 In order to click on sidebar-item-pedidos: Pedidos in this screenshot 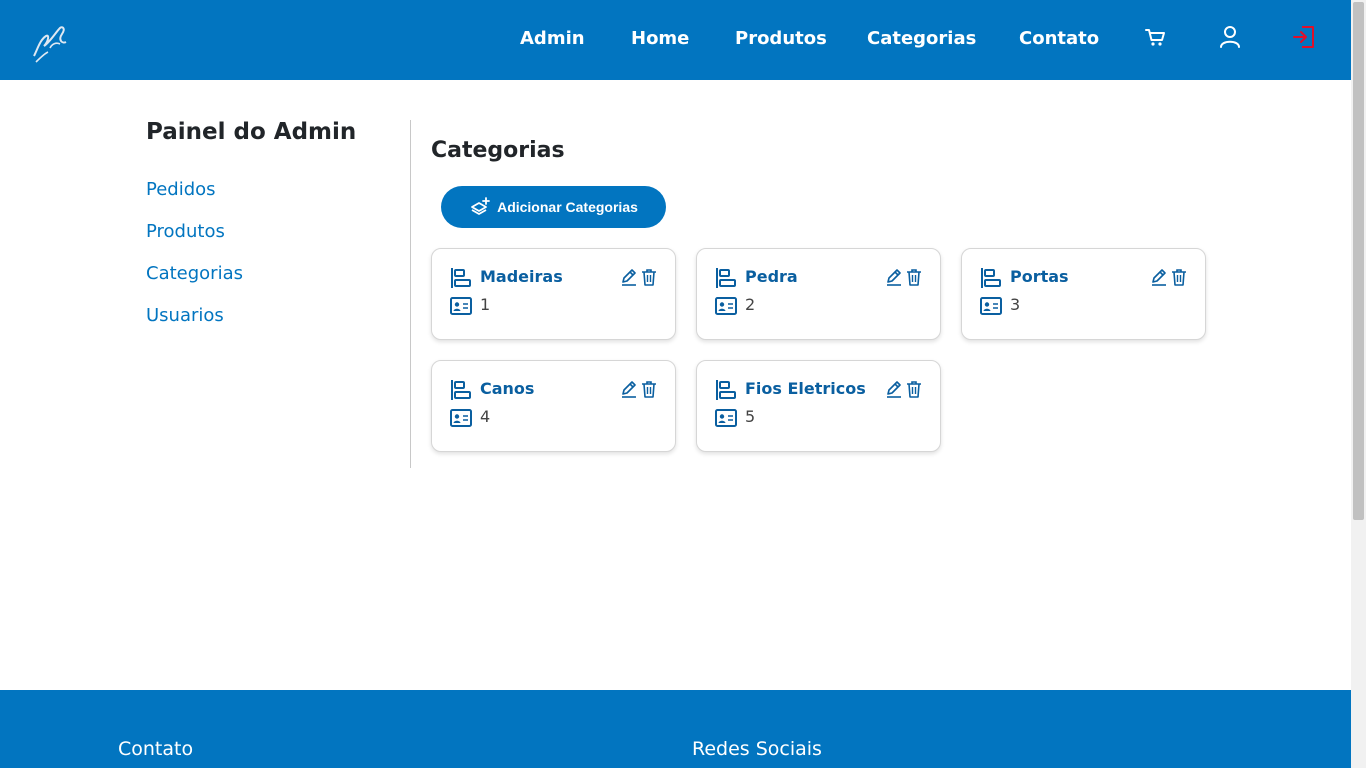, I will do `click(181, 189)`.